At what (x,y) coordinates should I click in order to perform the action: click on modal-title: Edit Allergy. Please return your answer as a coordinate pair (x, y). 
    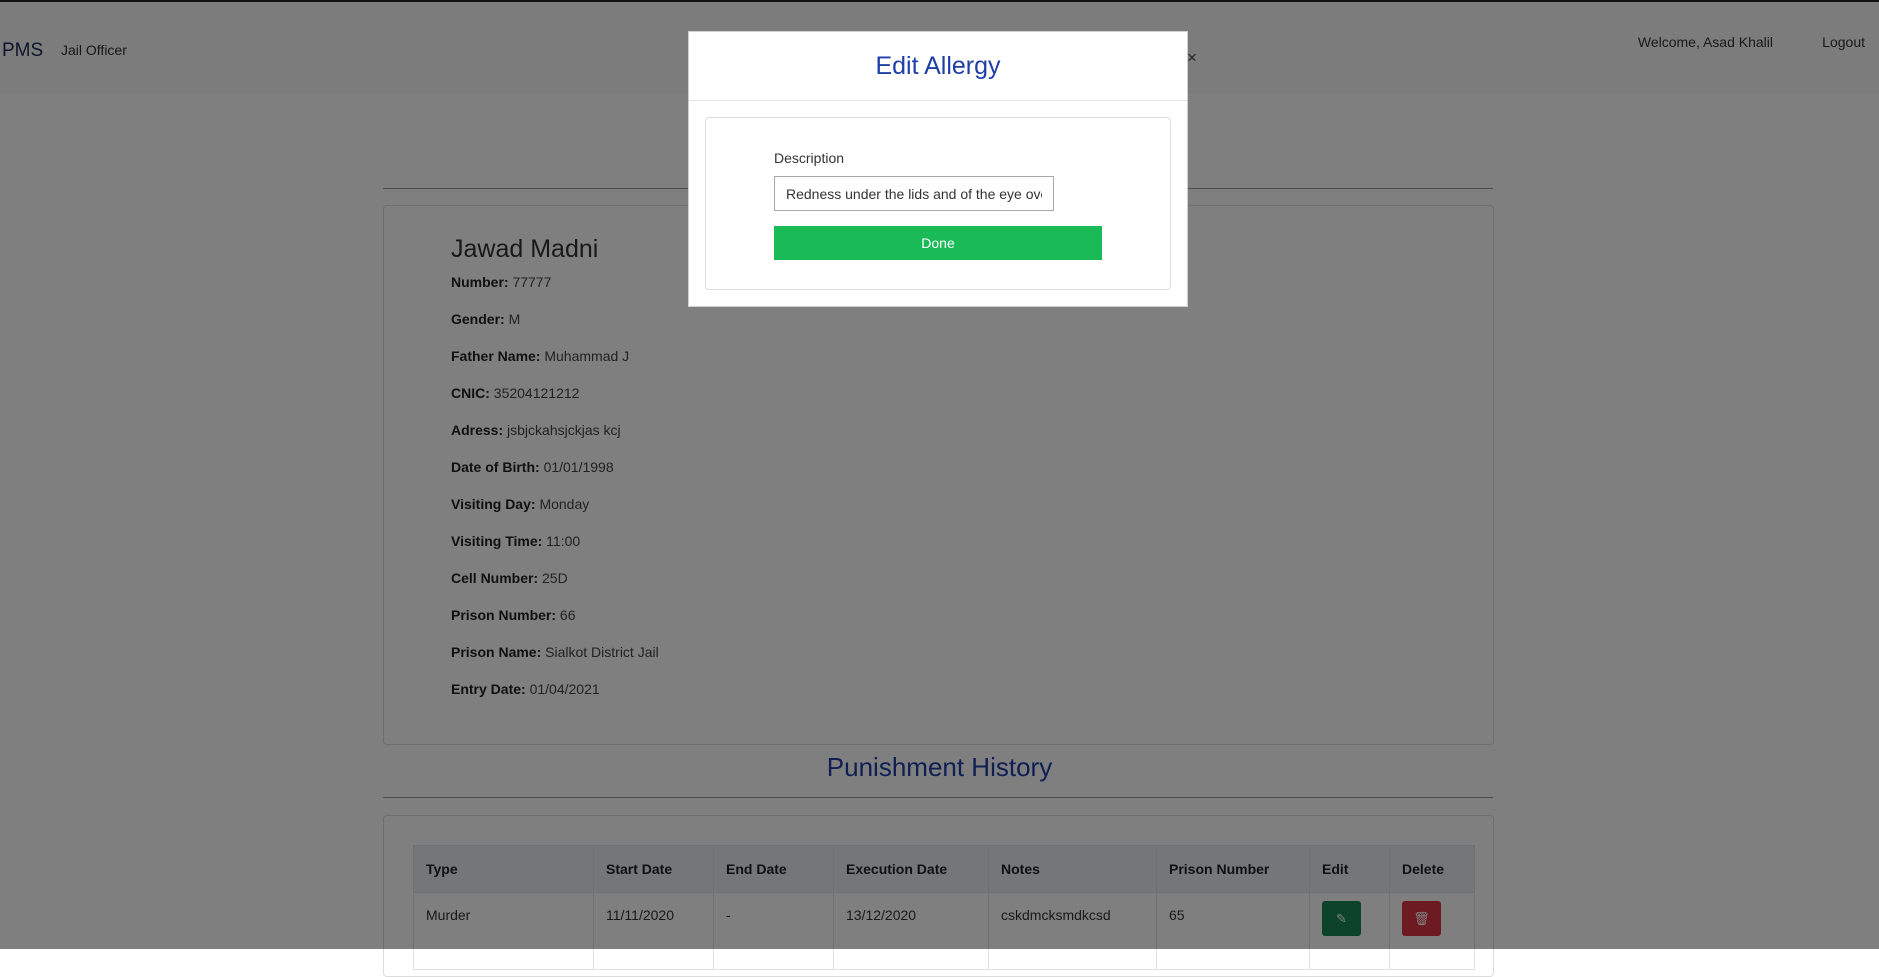
    Looking at the image, I should click on (938, 66).